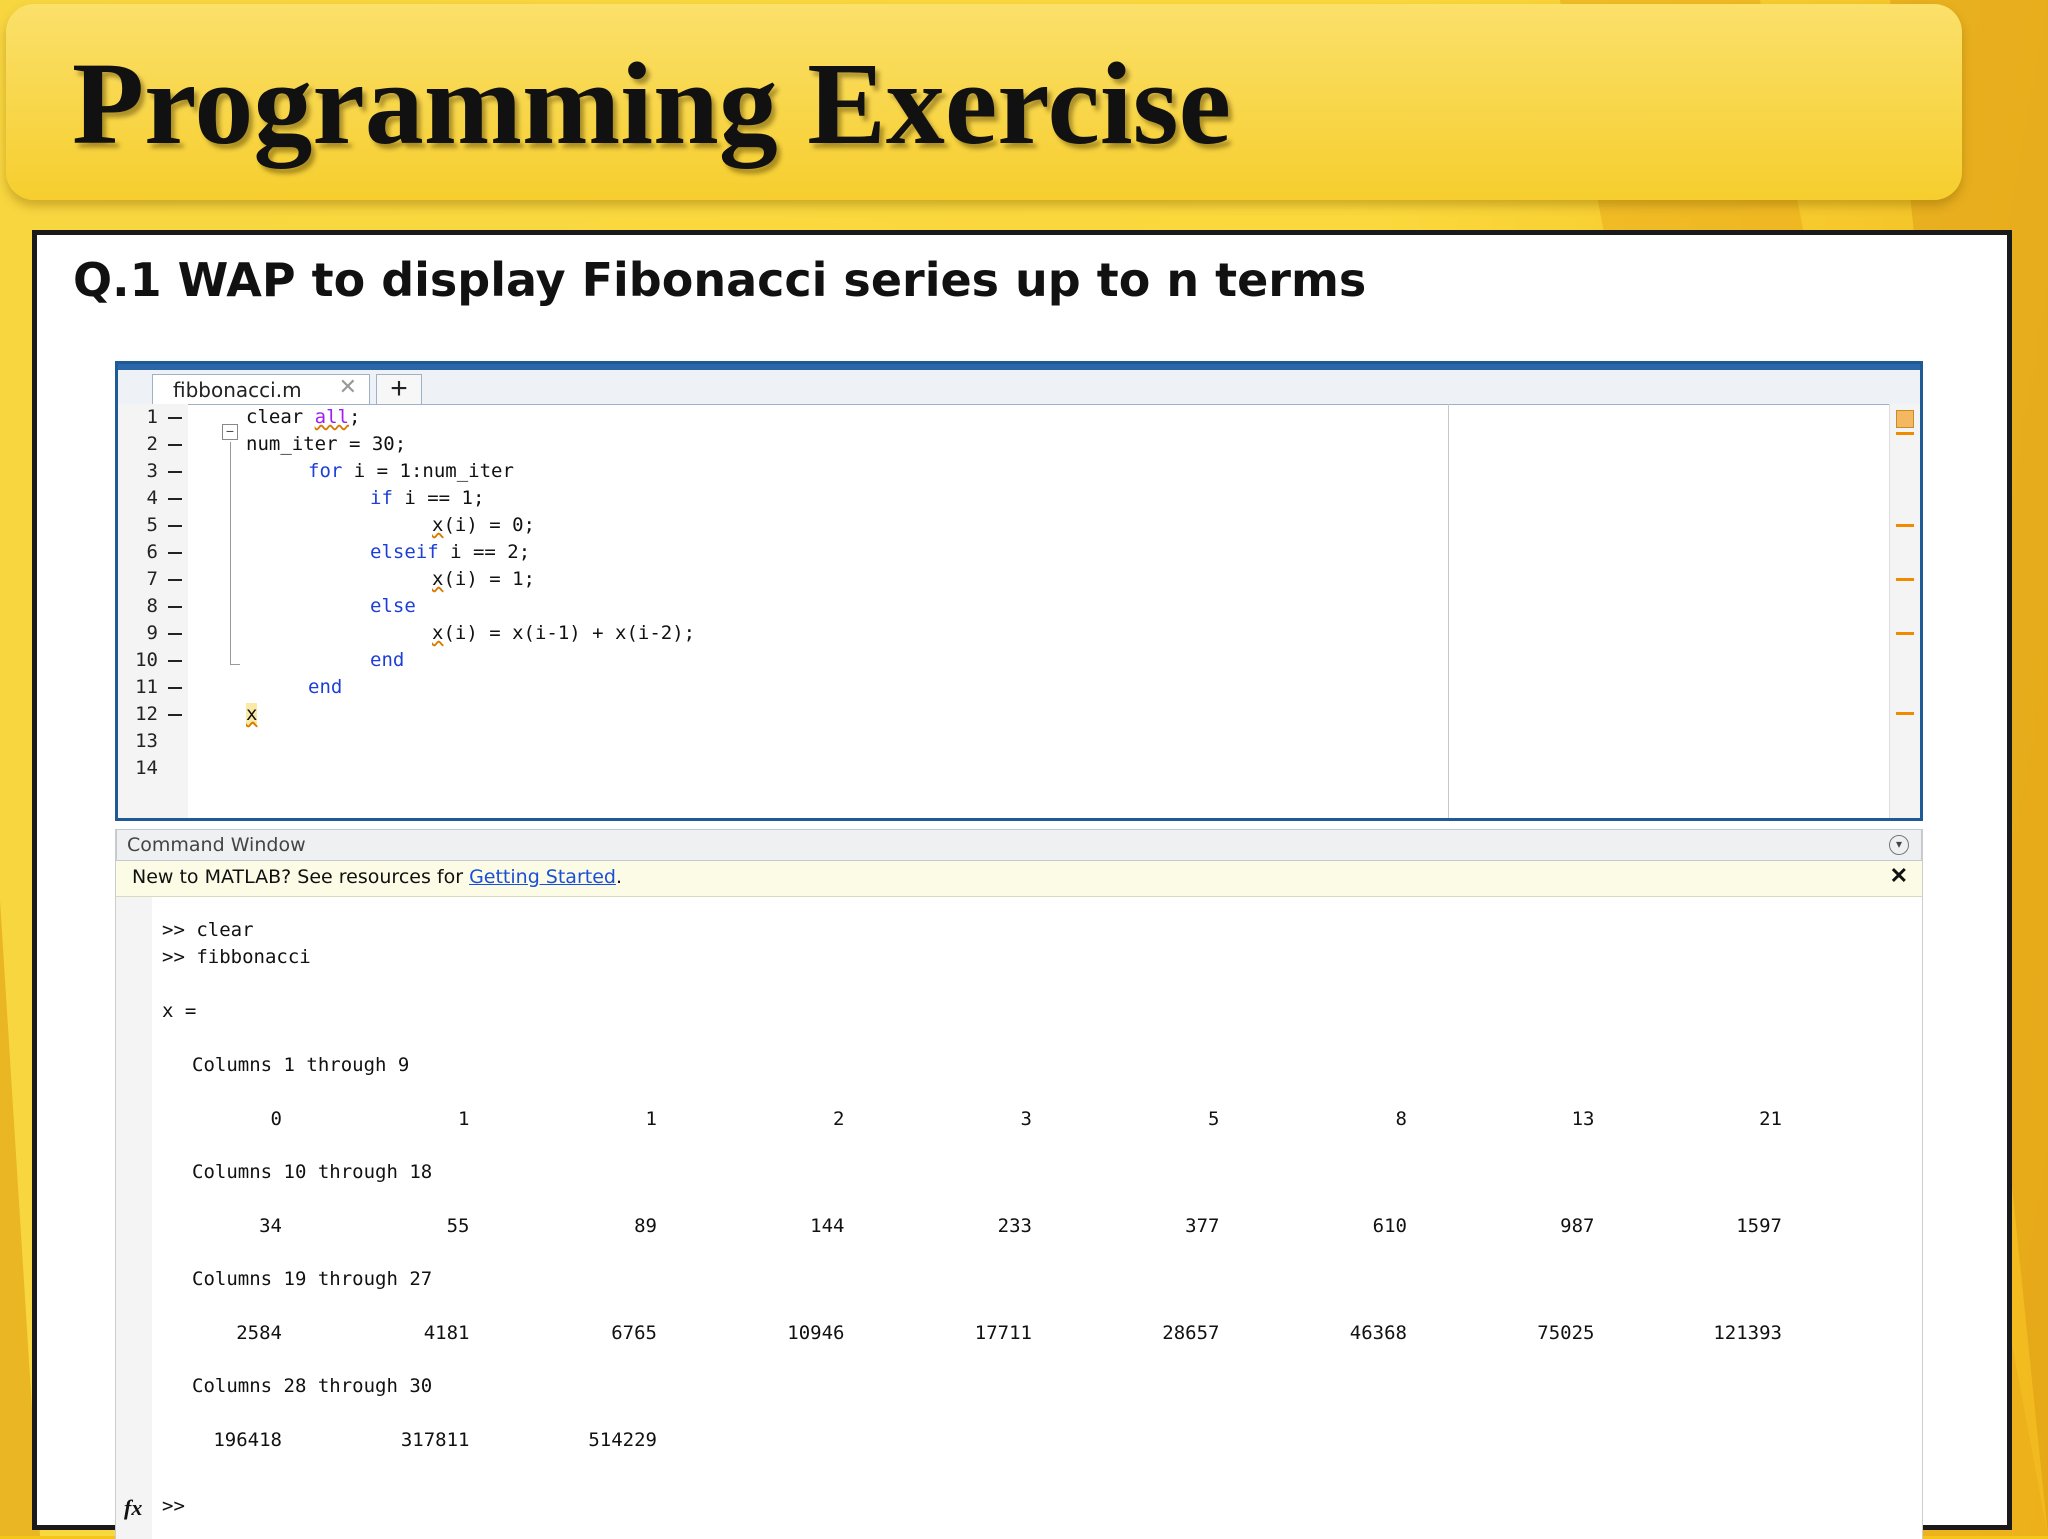 The height and width of the screenshot is (1539, 2048). Describe the element at coordinates (173, 1506) in the screenshot. I see `command-prompt: >>` at that location.